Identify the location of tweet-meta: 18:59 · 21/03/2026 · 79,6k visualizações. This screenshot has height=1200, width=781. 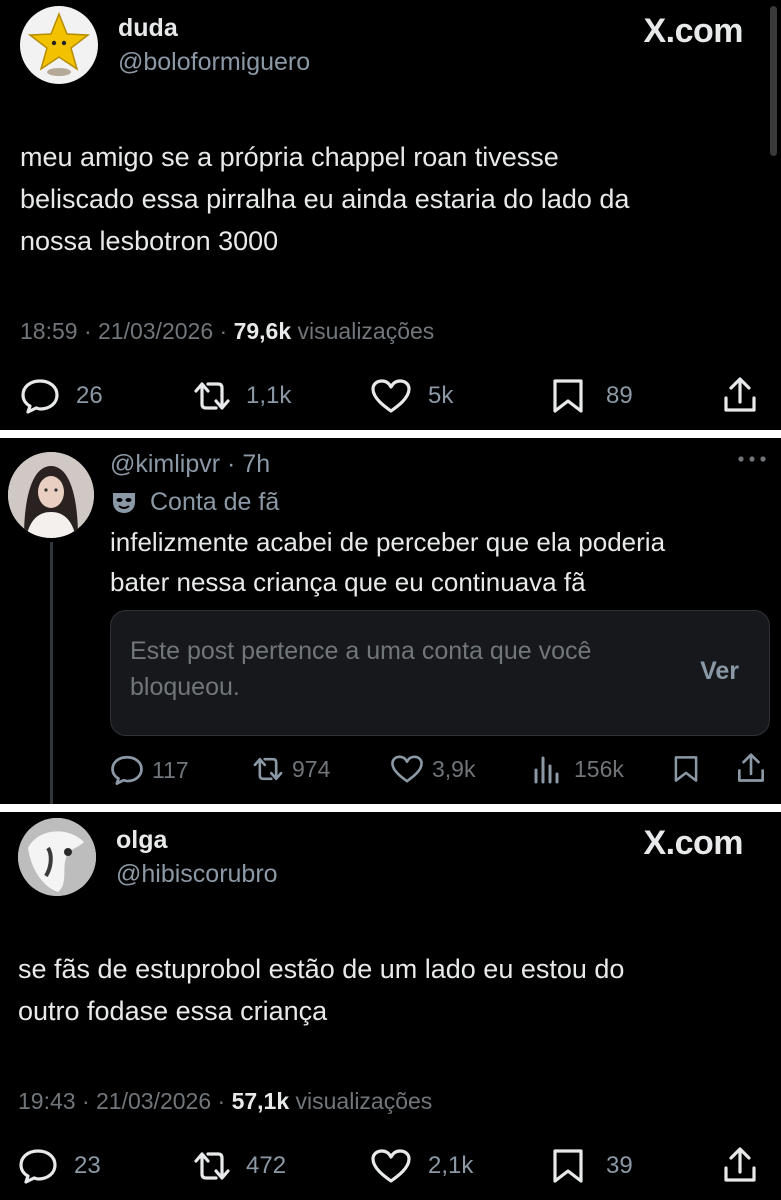
(227, 331).